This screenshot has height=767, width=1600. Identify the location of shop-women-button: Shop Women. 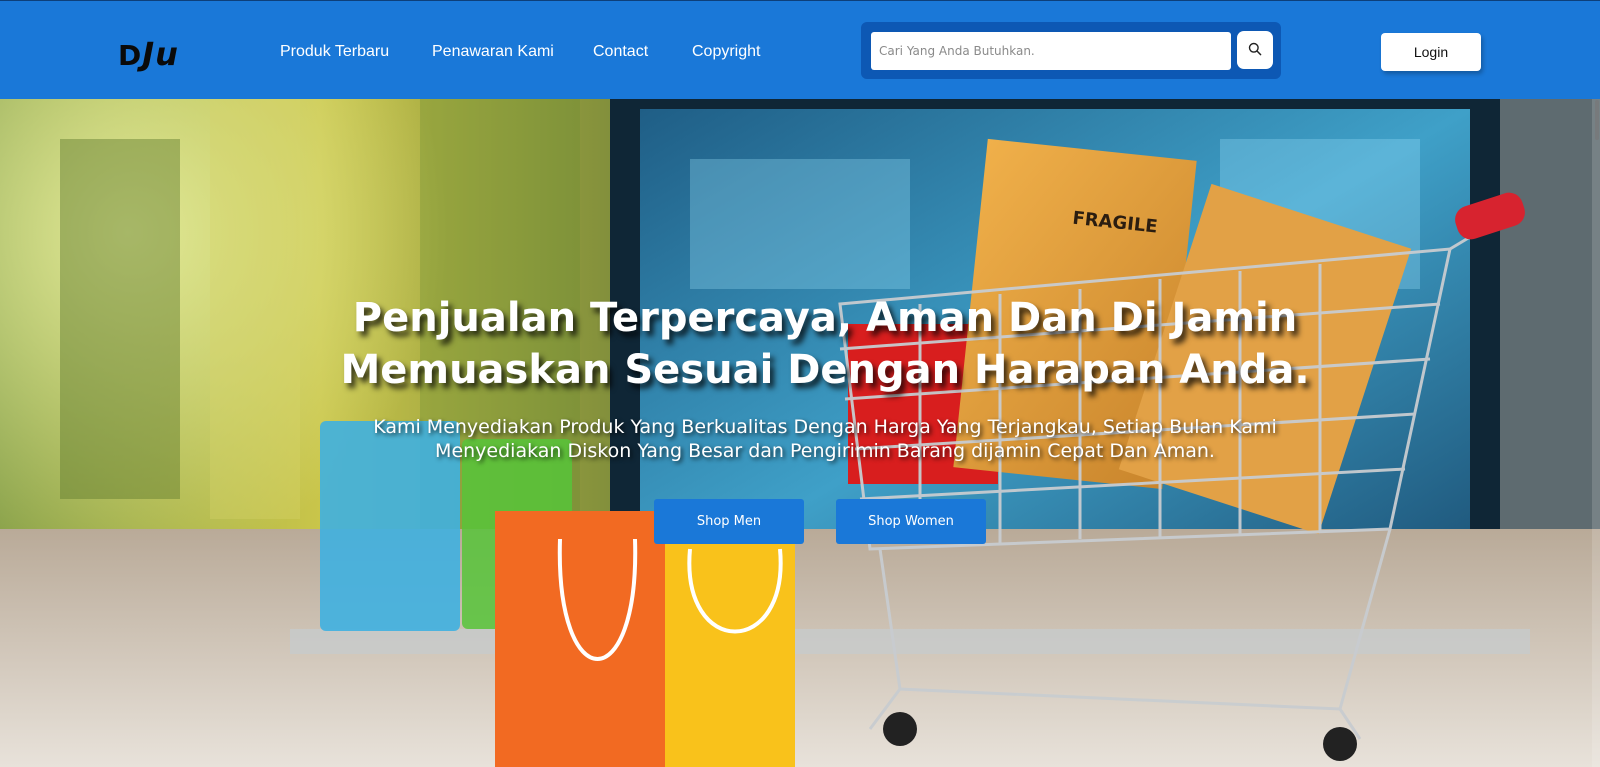
(911, 521).